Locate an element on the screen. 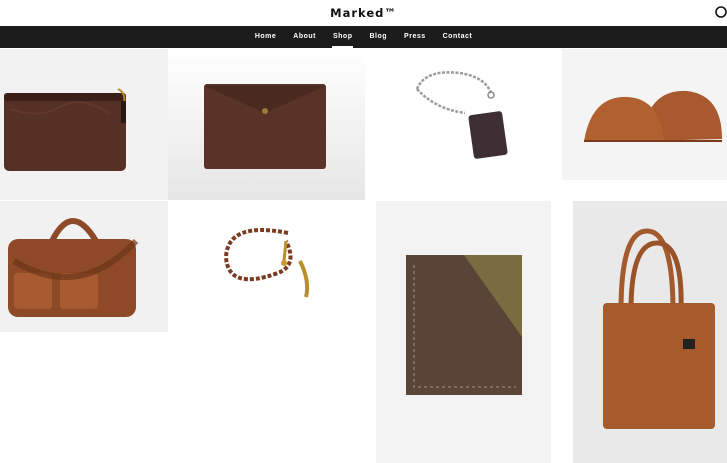  product-tile-chain-card-holder is located at coordinates (463, 114).